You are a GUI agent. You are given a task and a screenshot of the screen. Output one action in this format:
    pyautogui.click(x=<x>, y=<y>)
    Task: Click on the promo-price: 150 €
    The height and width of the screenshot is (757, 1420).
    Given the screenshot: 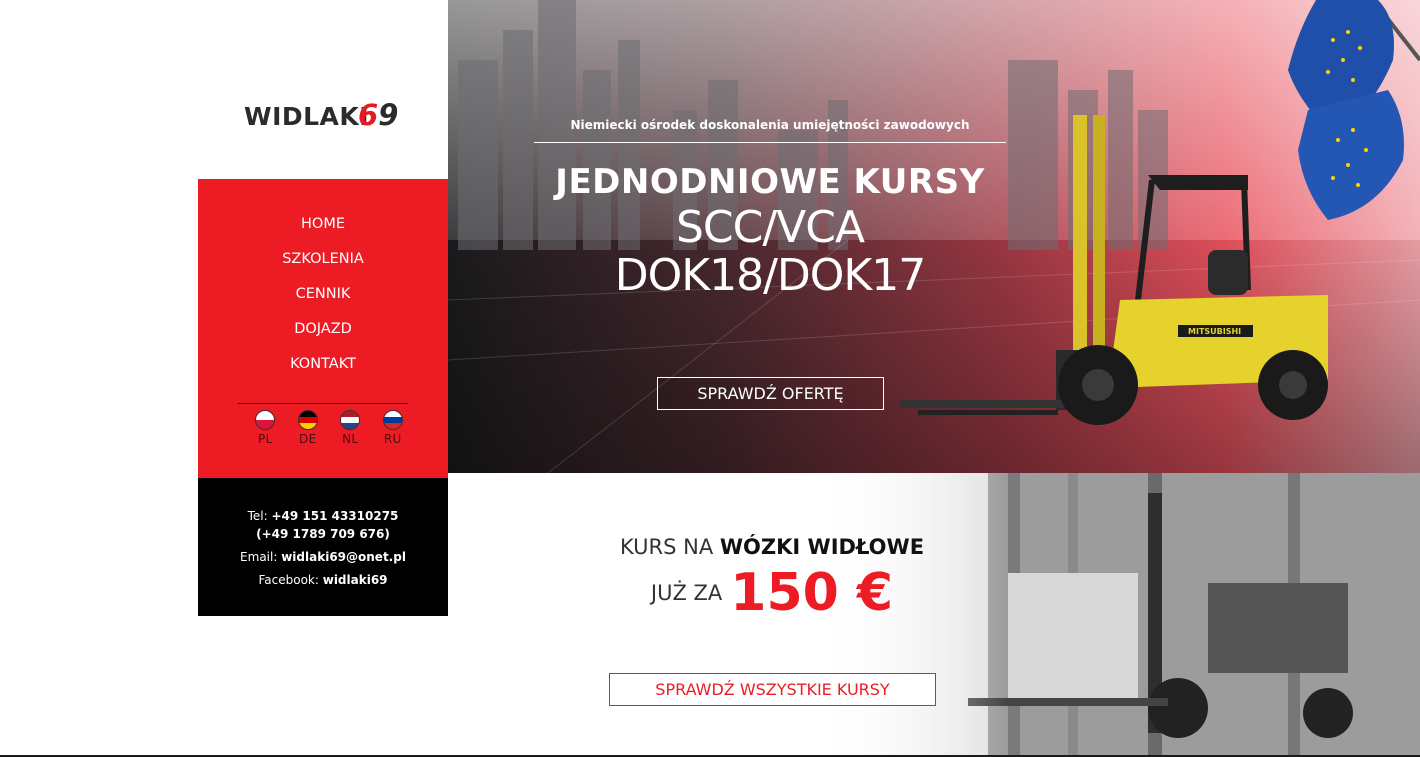 What is the action you would take?
    pyautogui.click(x=812, y=593)
    